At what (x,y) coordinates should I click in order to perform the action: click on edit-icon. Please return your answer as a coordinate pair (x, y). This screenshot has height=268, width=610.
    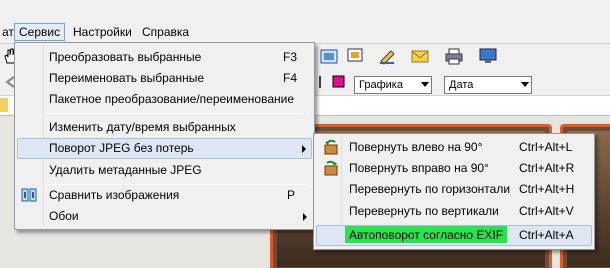
    Looking at the image, I should click on (389, 57).